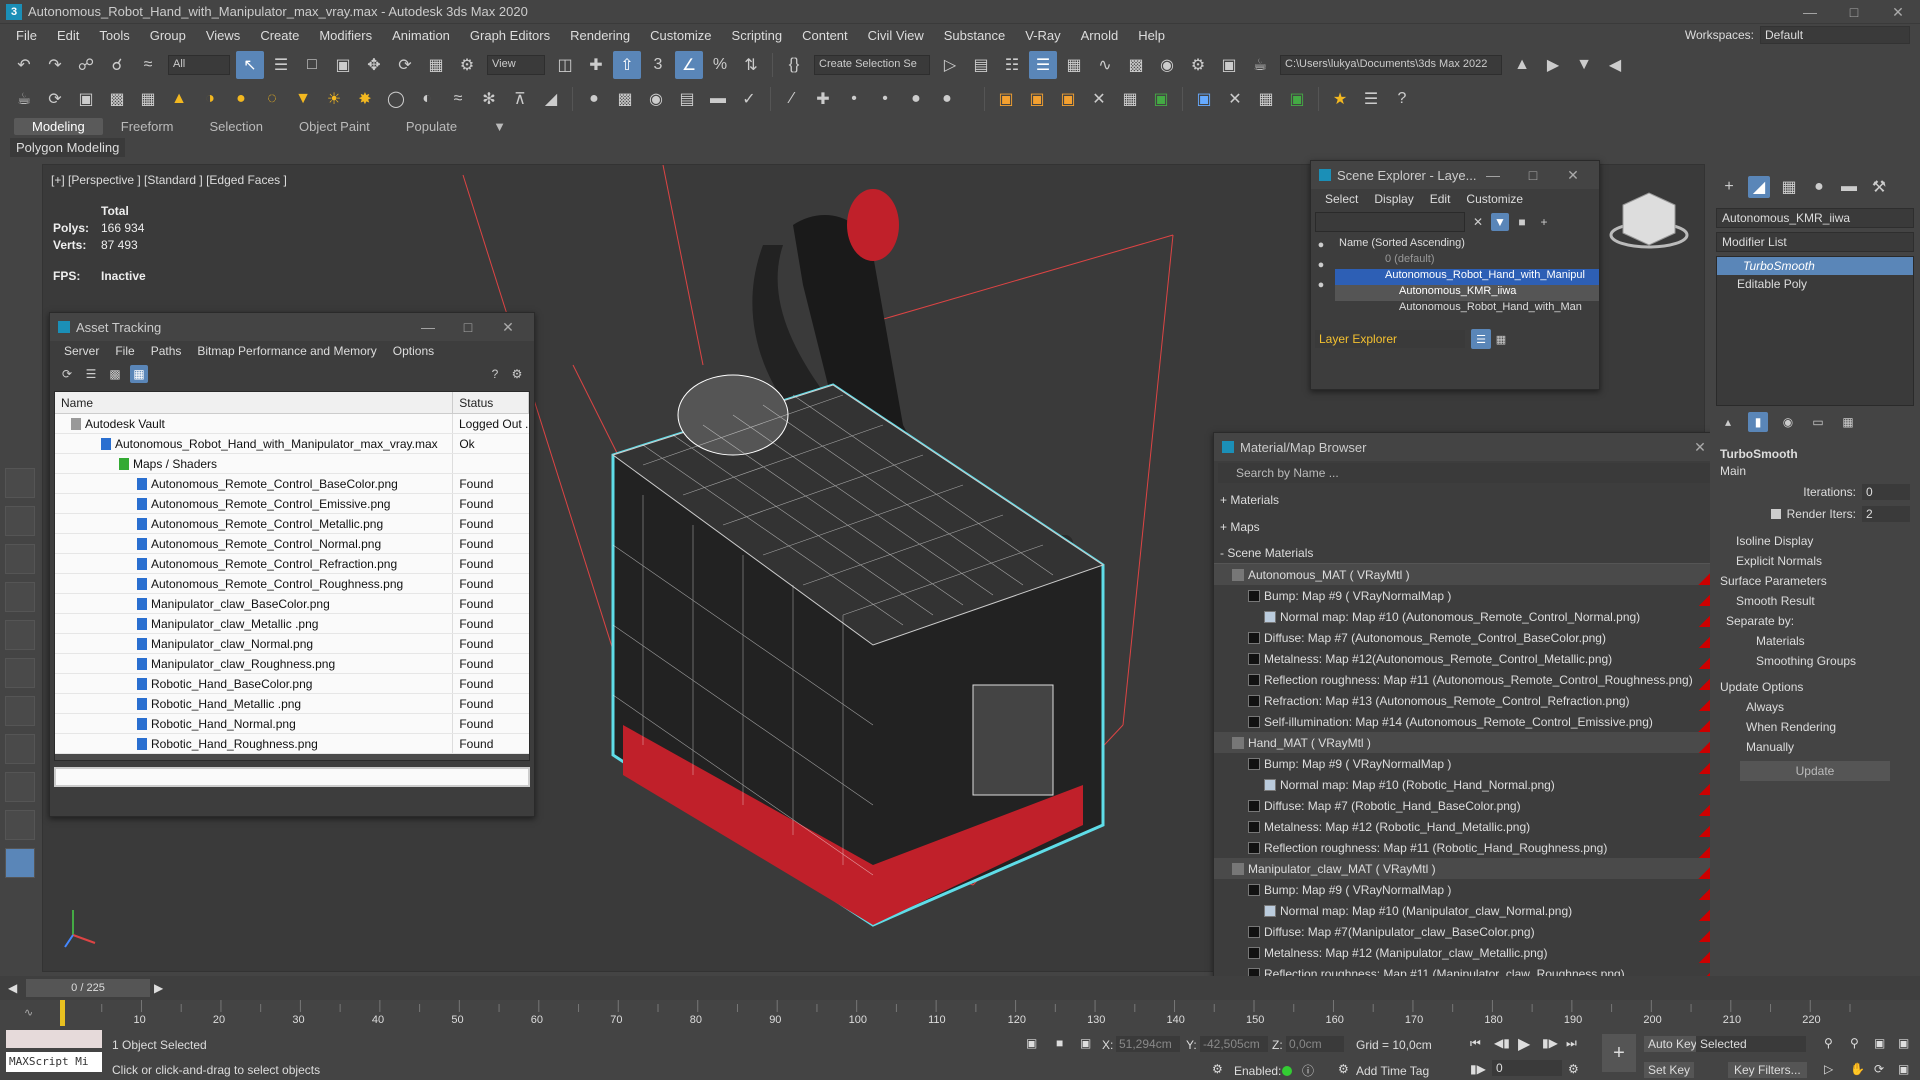  I want to click on zoom-extents-icon: ▣, so click(1879, 1043).